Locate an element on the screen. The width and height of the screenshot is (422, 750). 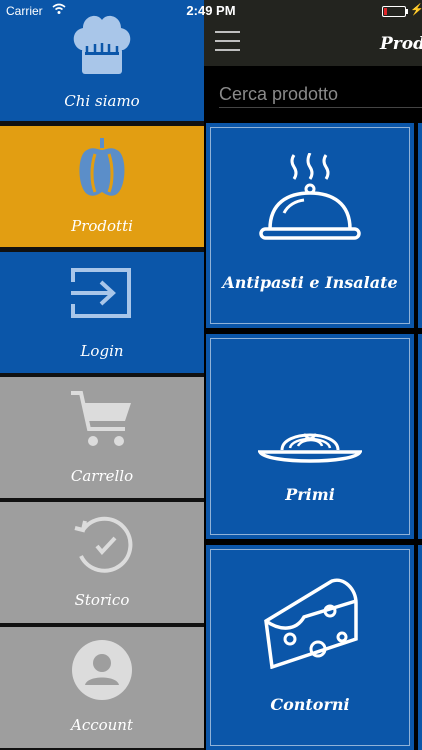
account-icon is located at coordinates (102, 670).